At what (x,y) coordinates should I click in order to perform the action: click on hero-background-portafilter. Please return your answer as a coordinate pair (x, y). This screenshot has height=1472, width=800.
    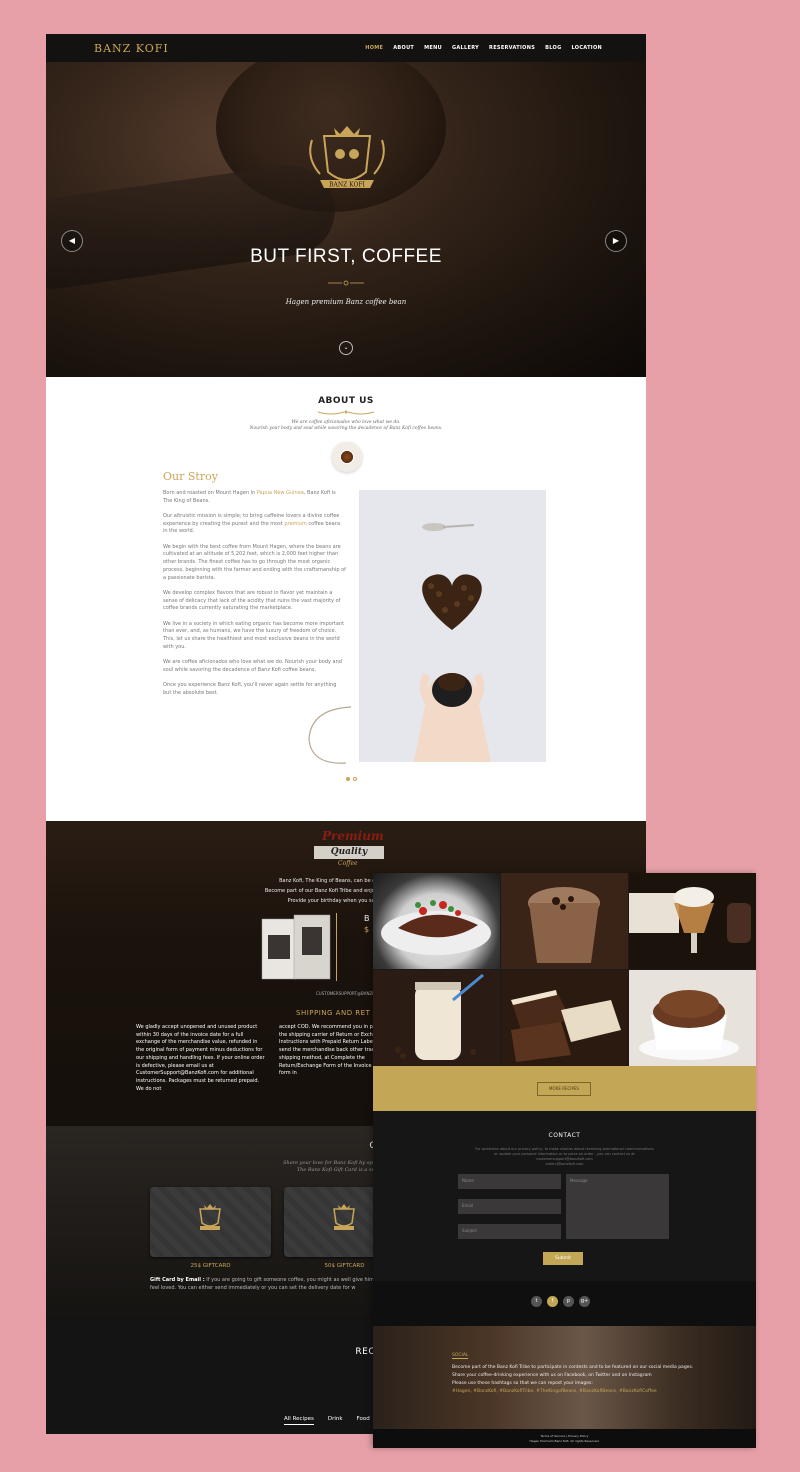
    Looking at the image, I should click on (193, 227).